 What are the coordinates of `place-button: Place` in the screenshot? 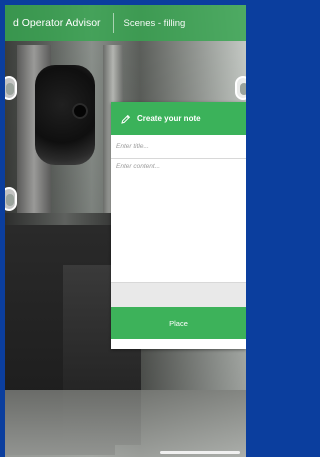 It's located at (178, 323).